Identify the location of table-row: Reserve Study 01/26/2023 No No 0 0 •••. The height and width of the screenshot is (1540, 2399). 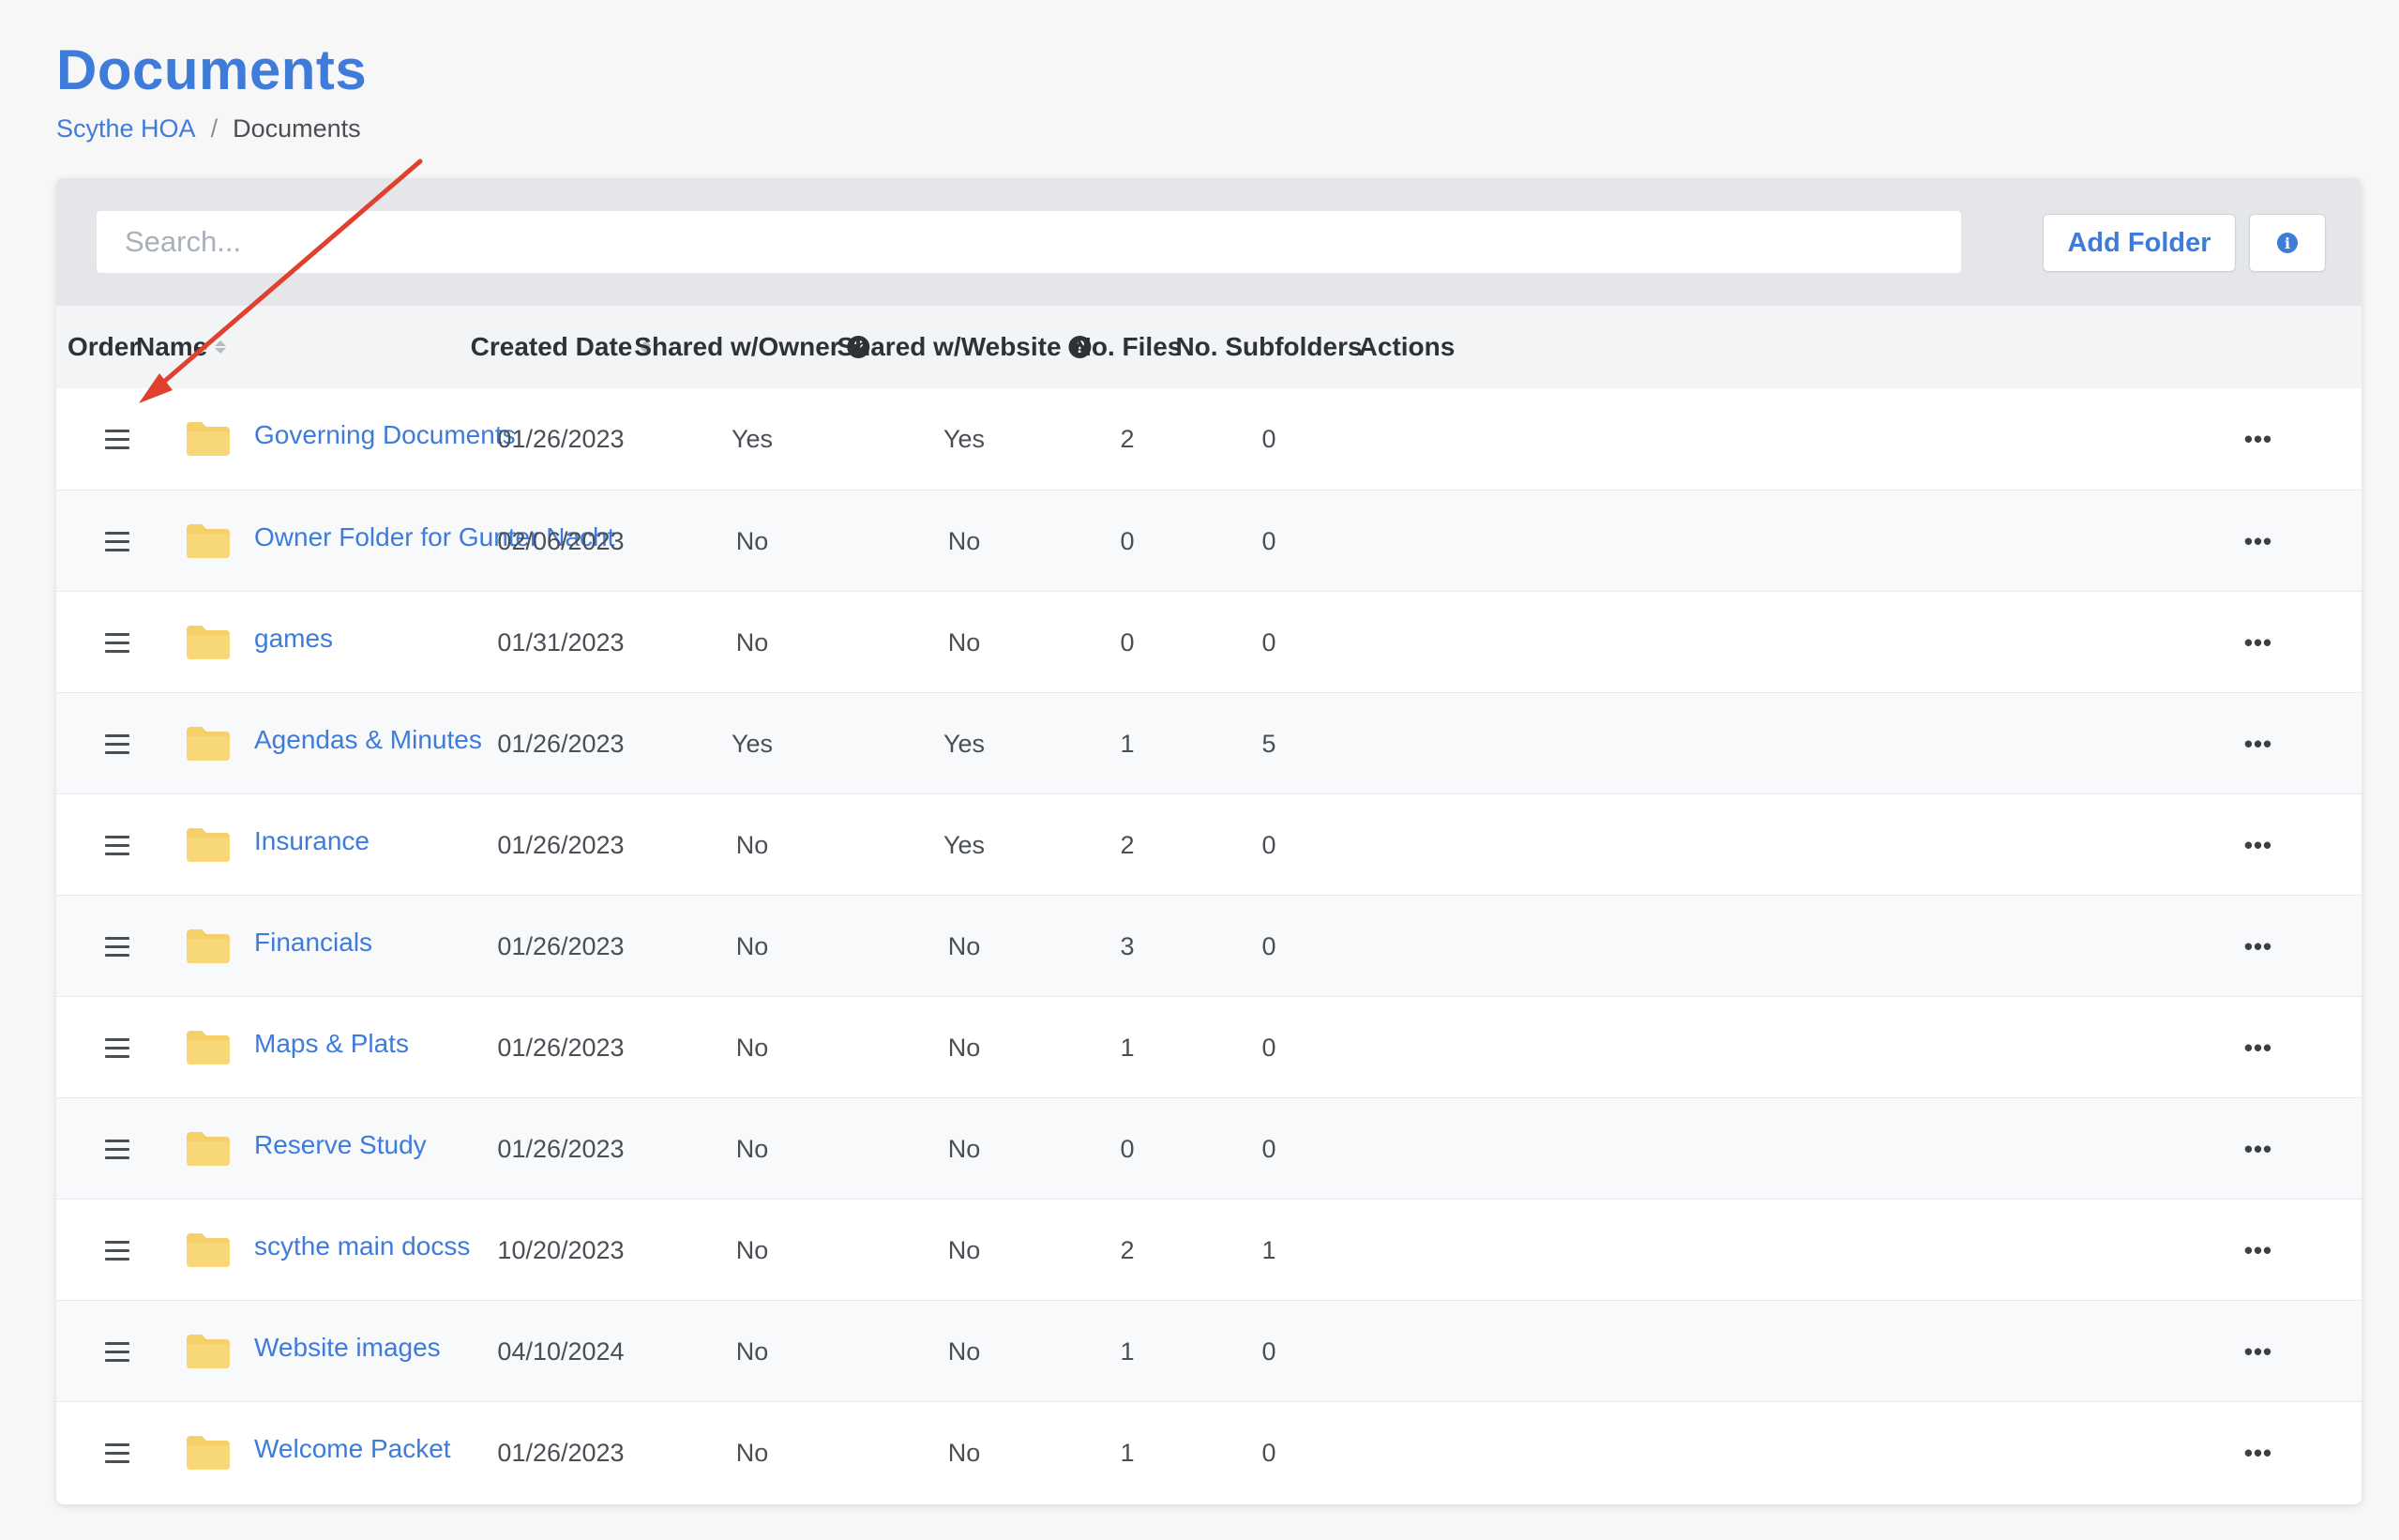
(1209, 1148).